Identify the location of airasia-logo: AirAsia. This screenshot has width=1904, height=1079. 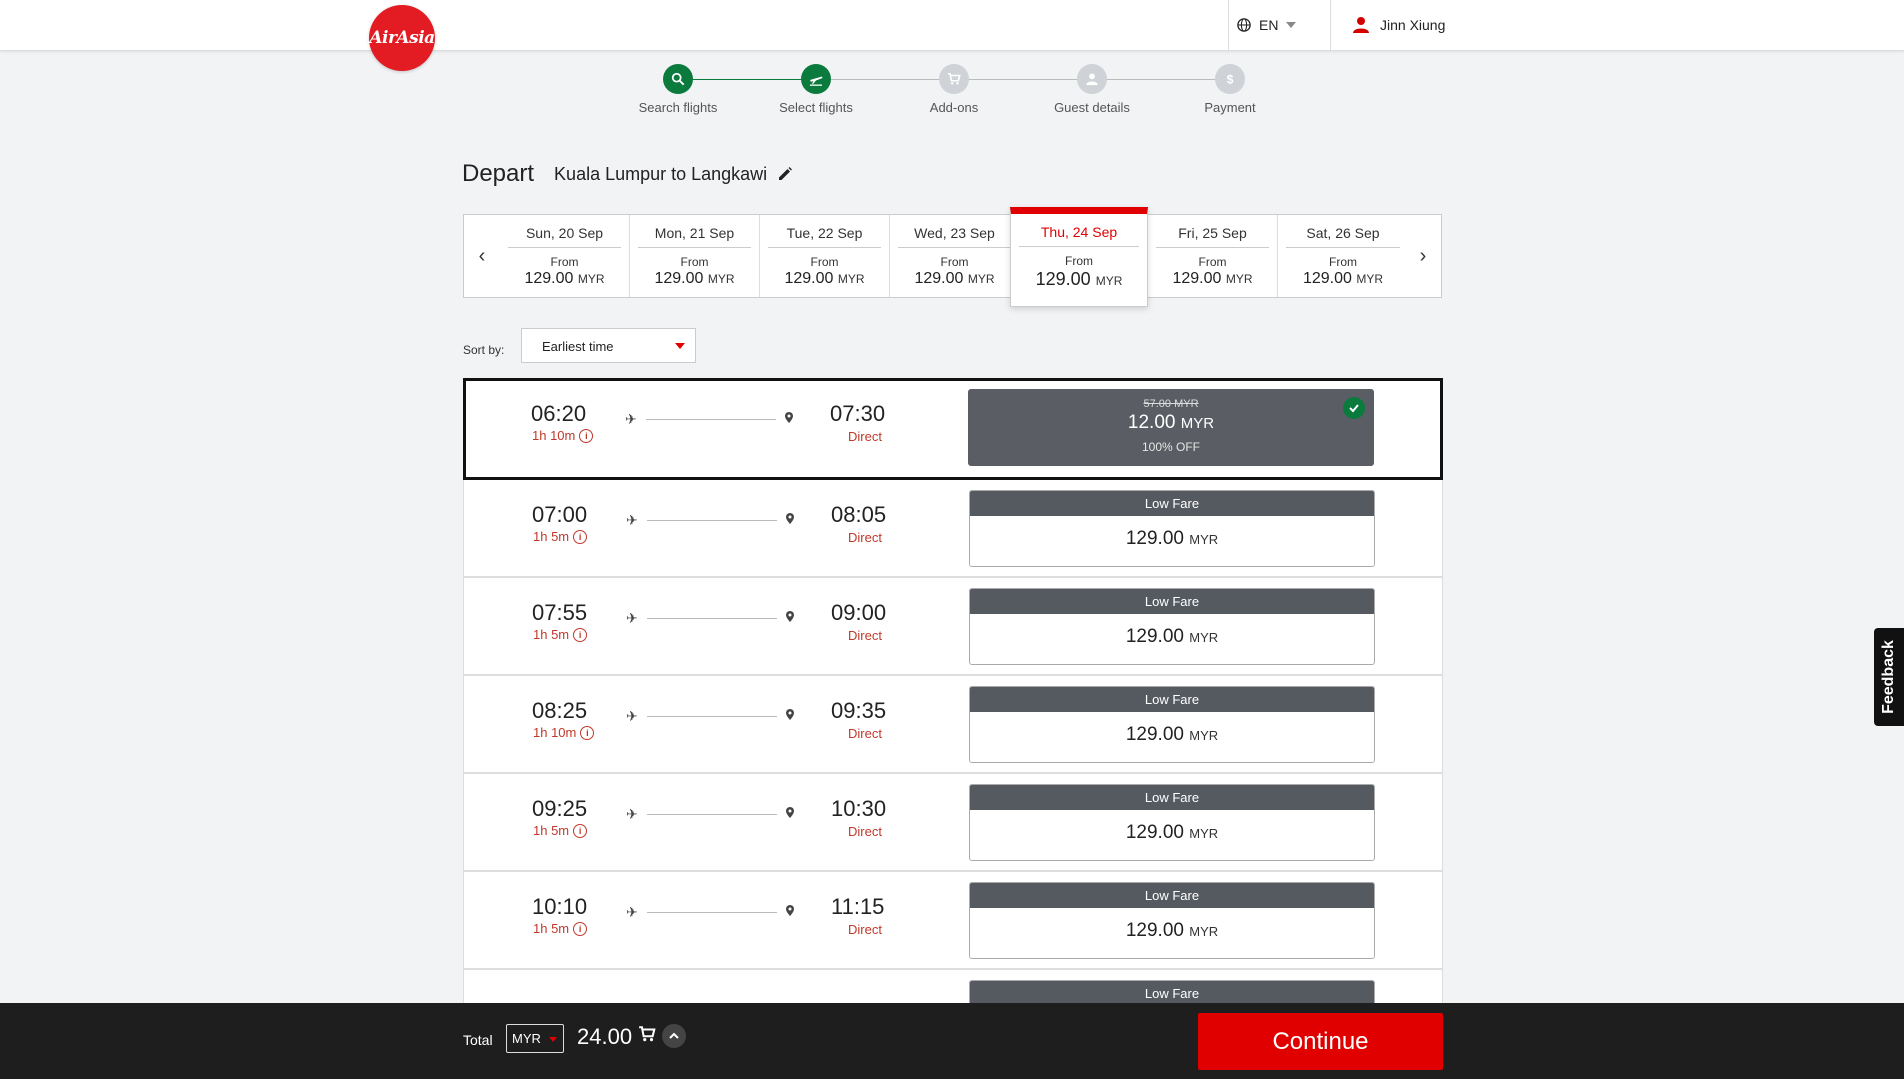
(402, 38).